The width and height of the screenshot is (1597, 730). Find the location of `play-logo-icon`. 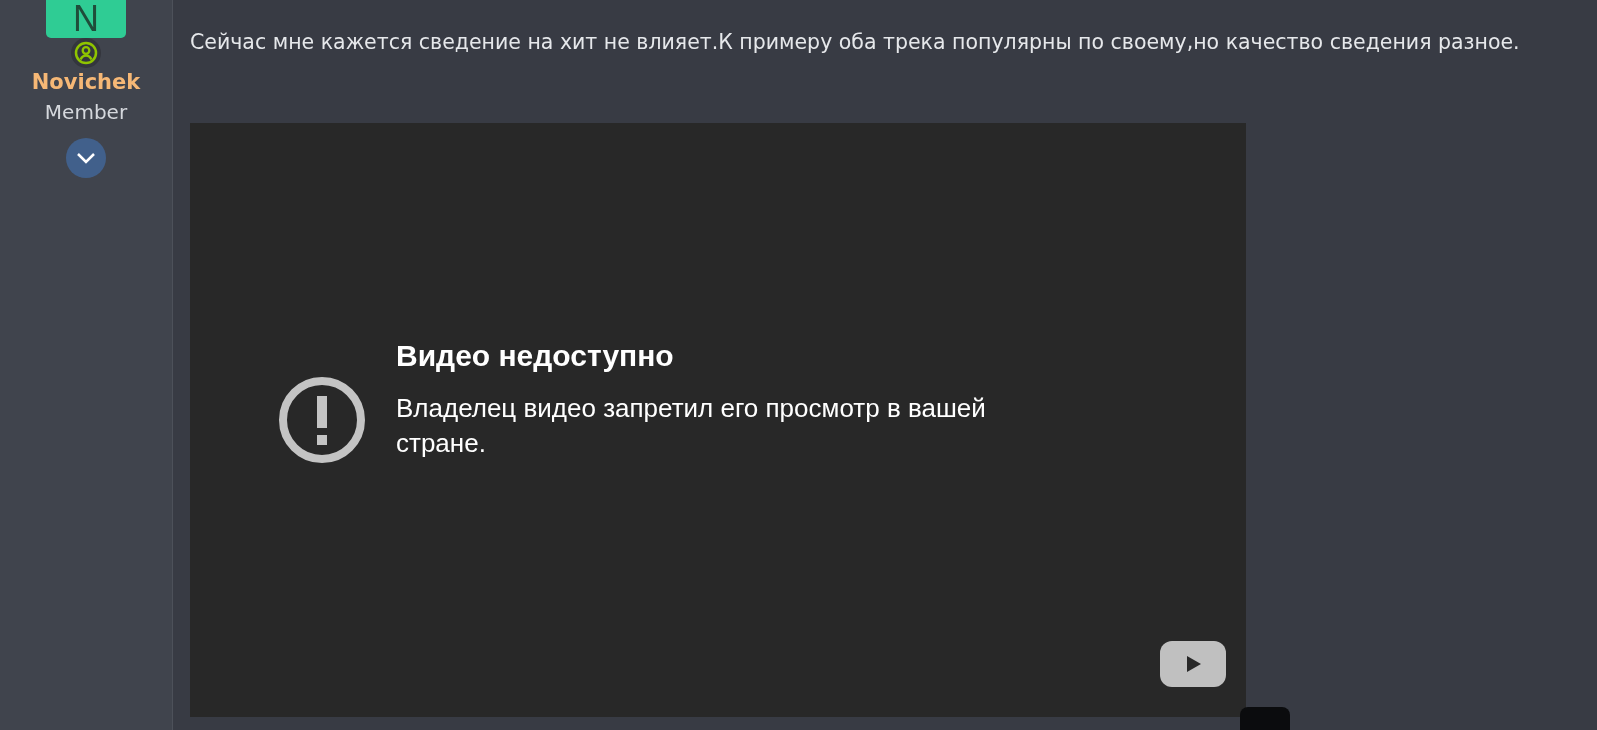

play-logo-icon is located at coordinates (1193, 664).